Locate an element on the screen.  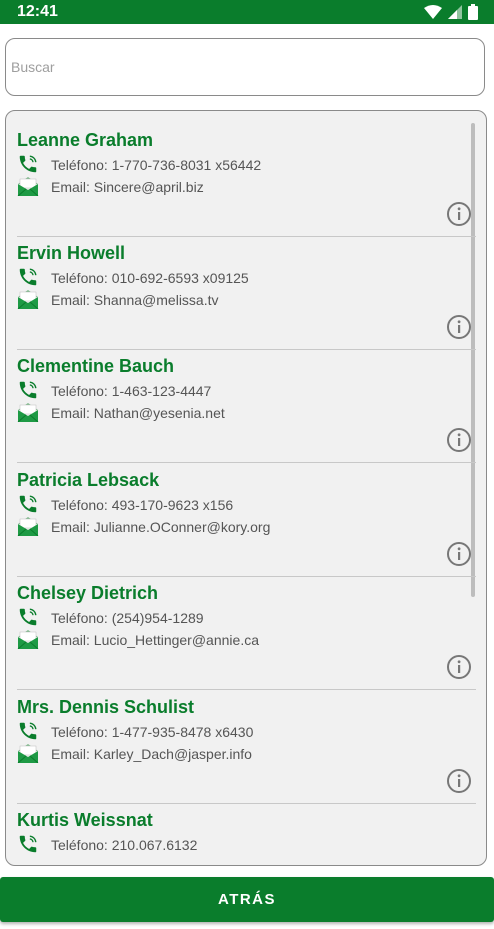
contact-name: Kurtis Weissnat is located at coordinates (85, 820).